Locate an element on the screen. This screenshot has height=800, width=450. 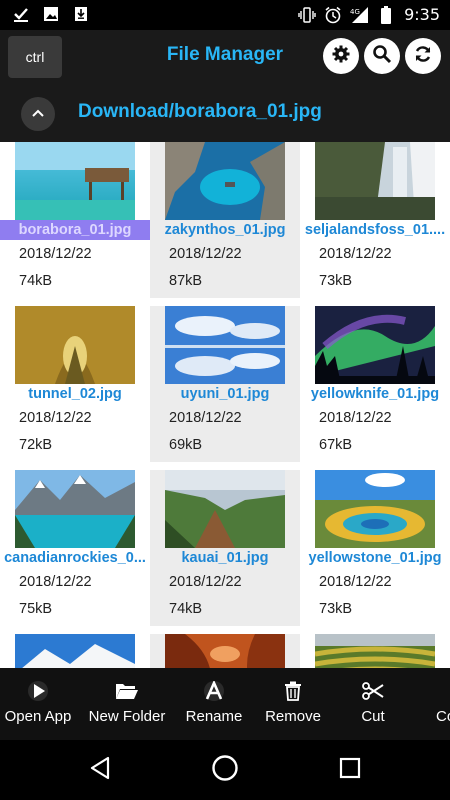
file-item: tunnel_02.jpg 2018/12/22 72kB is located at coordinates (75, 384).